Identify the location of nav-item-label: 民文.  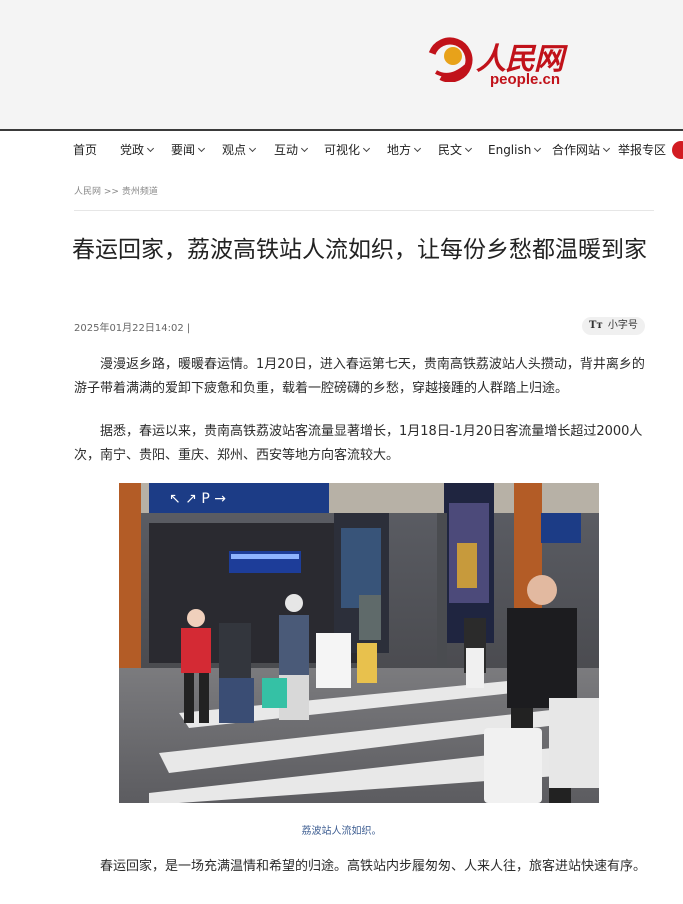
(450, 150).